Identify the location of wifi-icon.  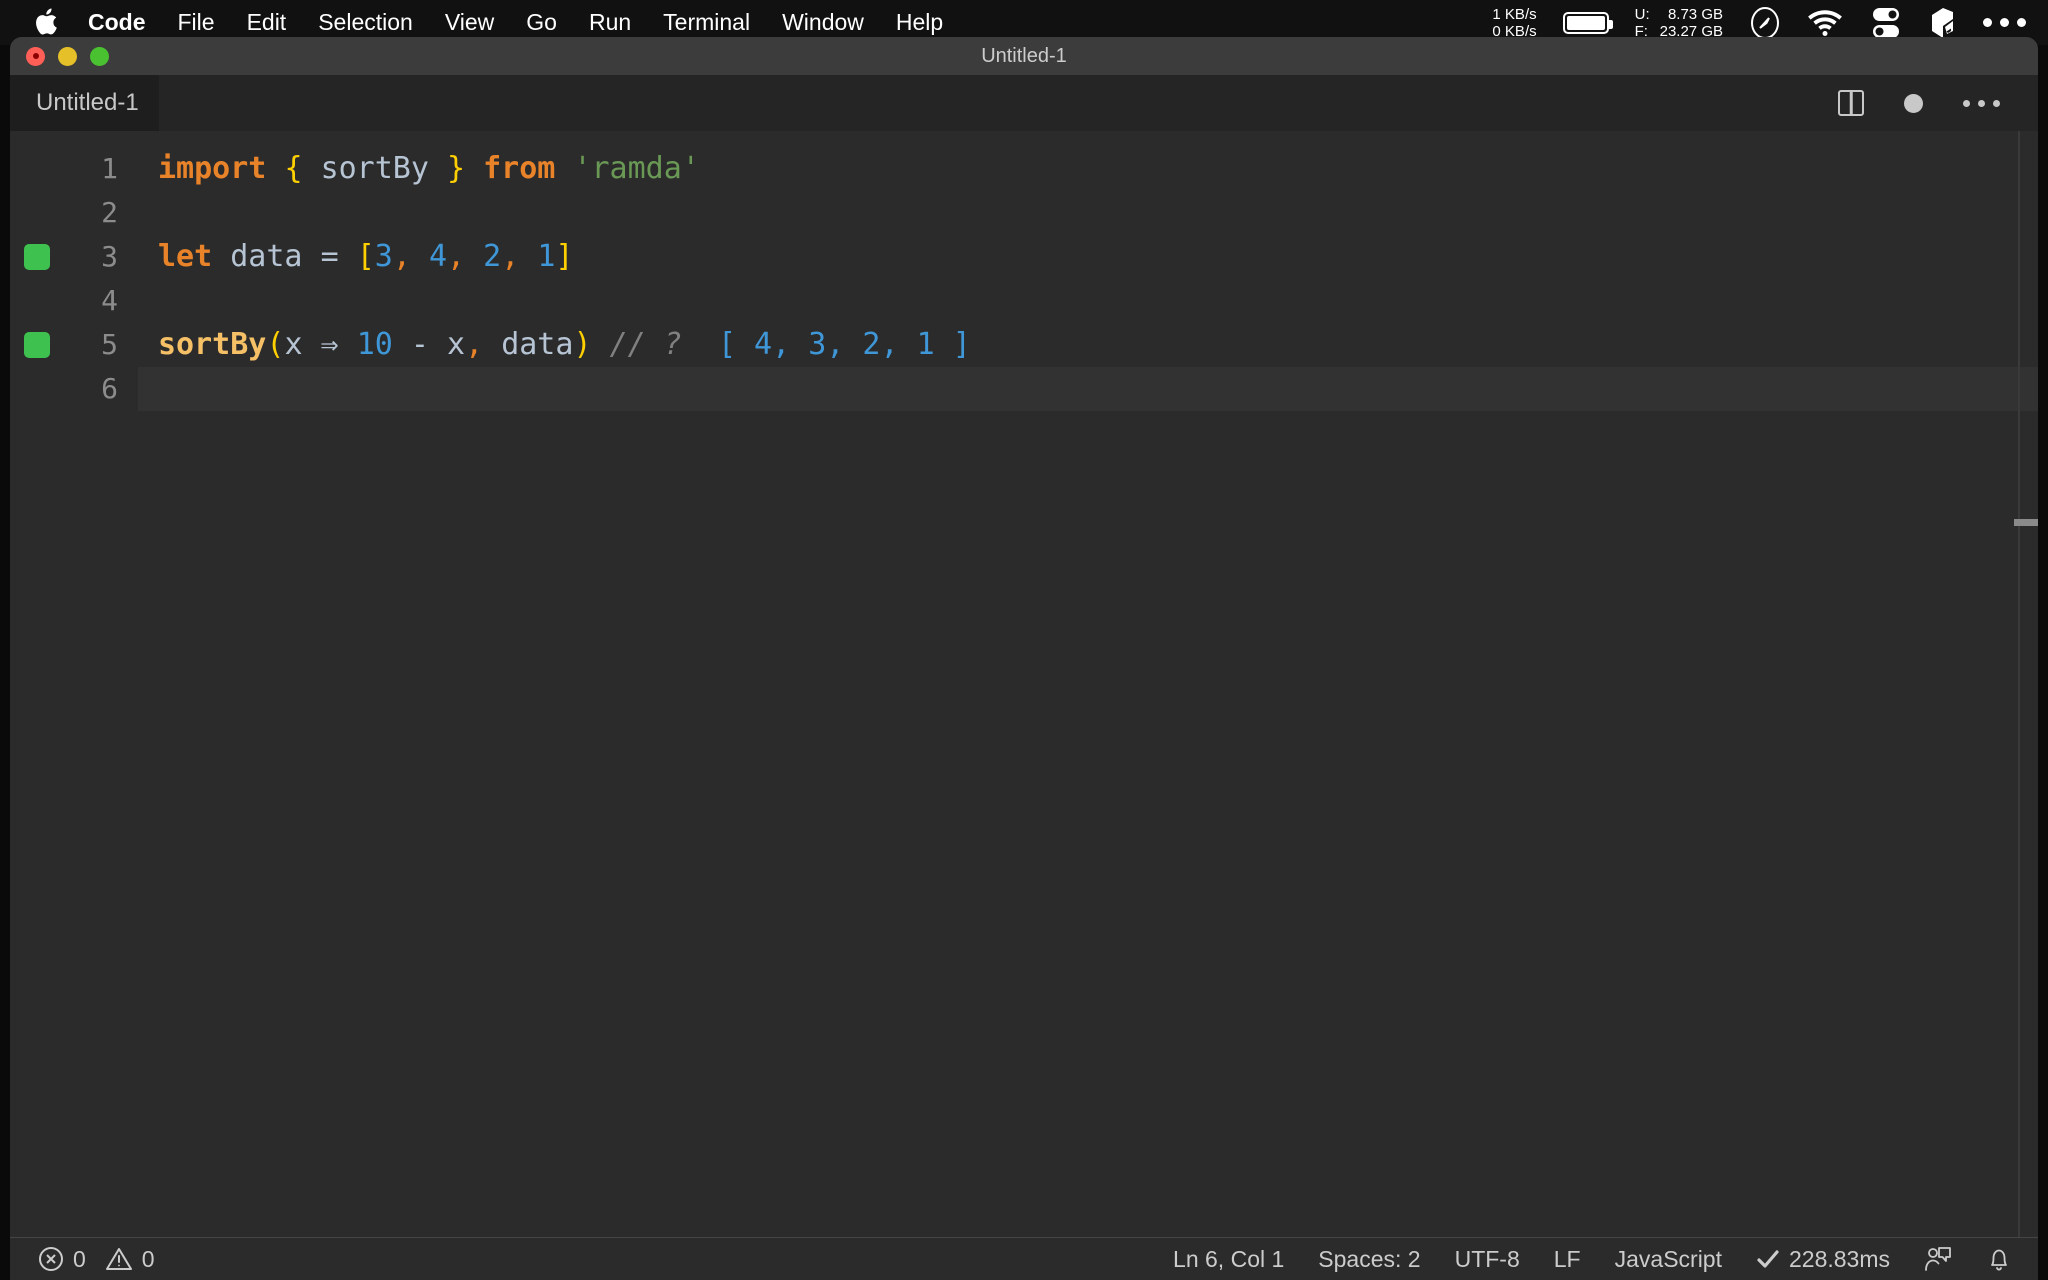
(1825, 22).